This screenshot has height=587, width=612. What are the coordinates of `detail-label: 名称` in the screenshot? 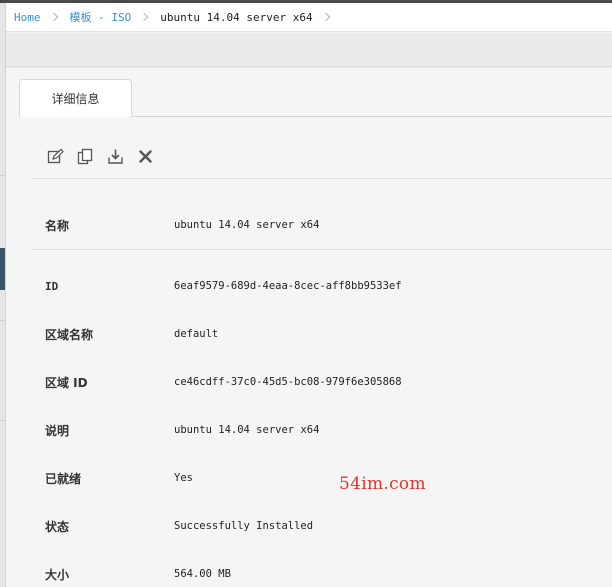 It's located at (57, 225).